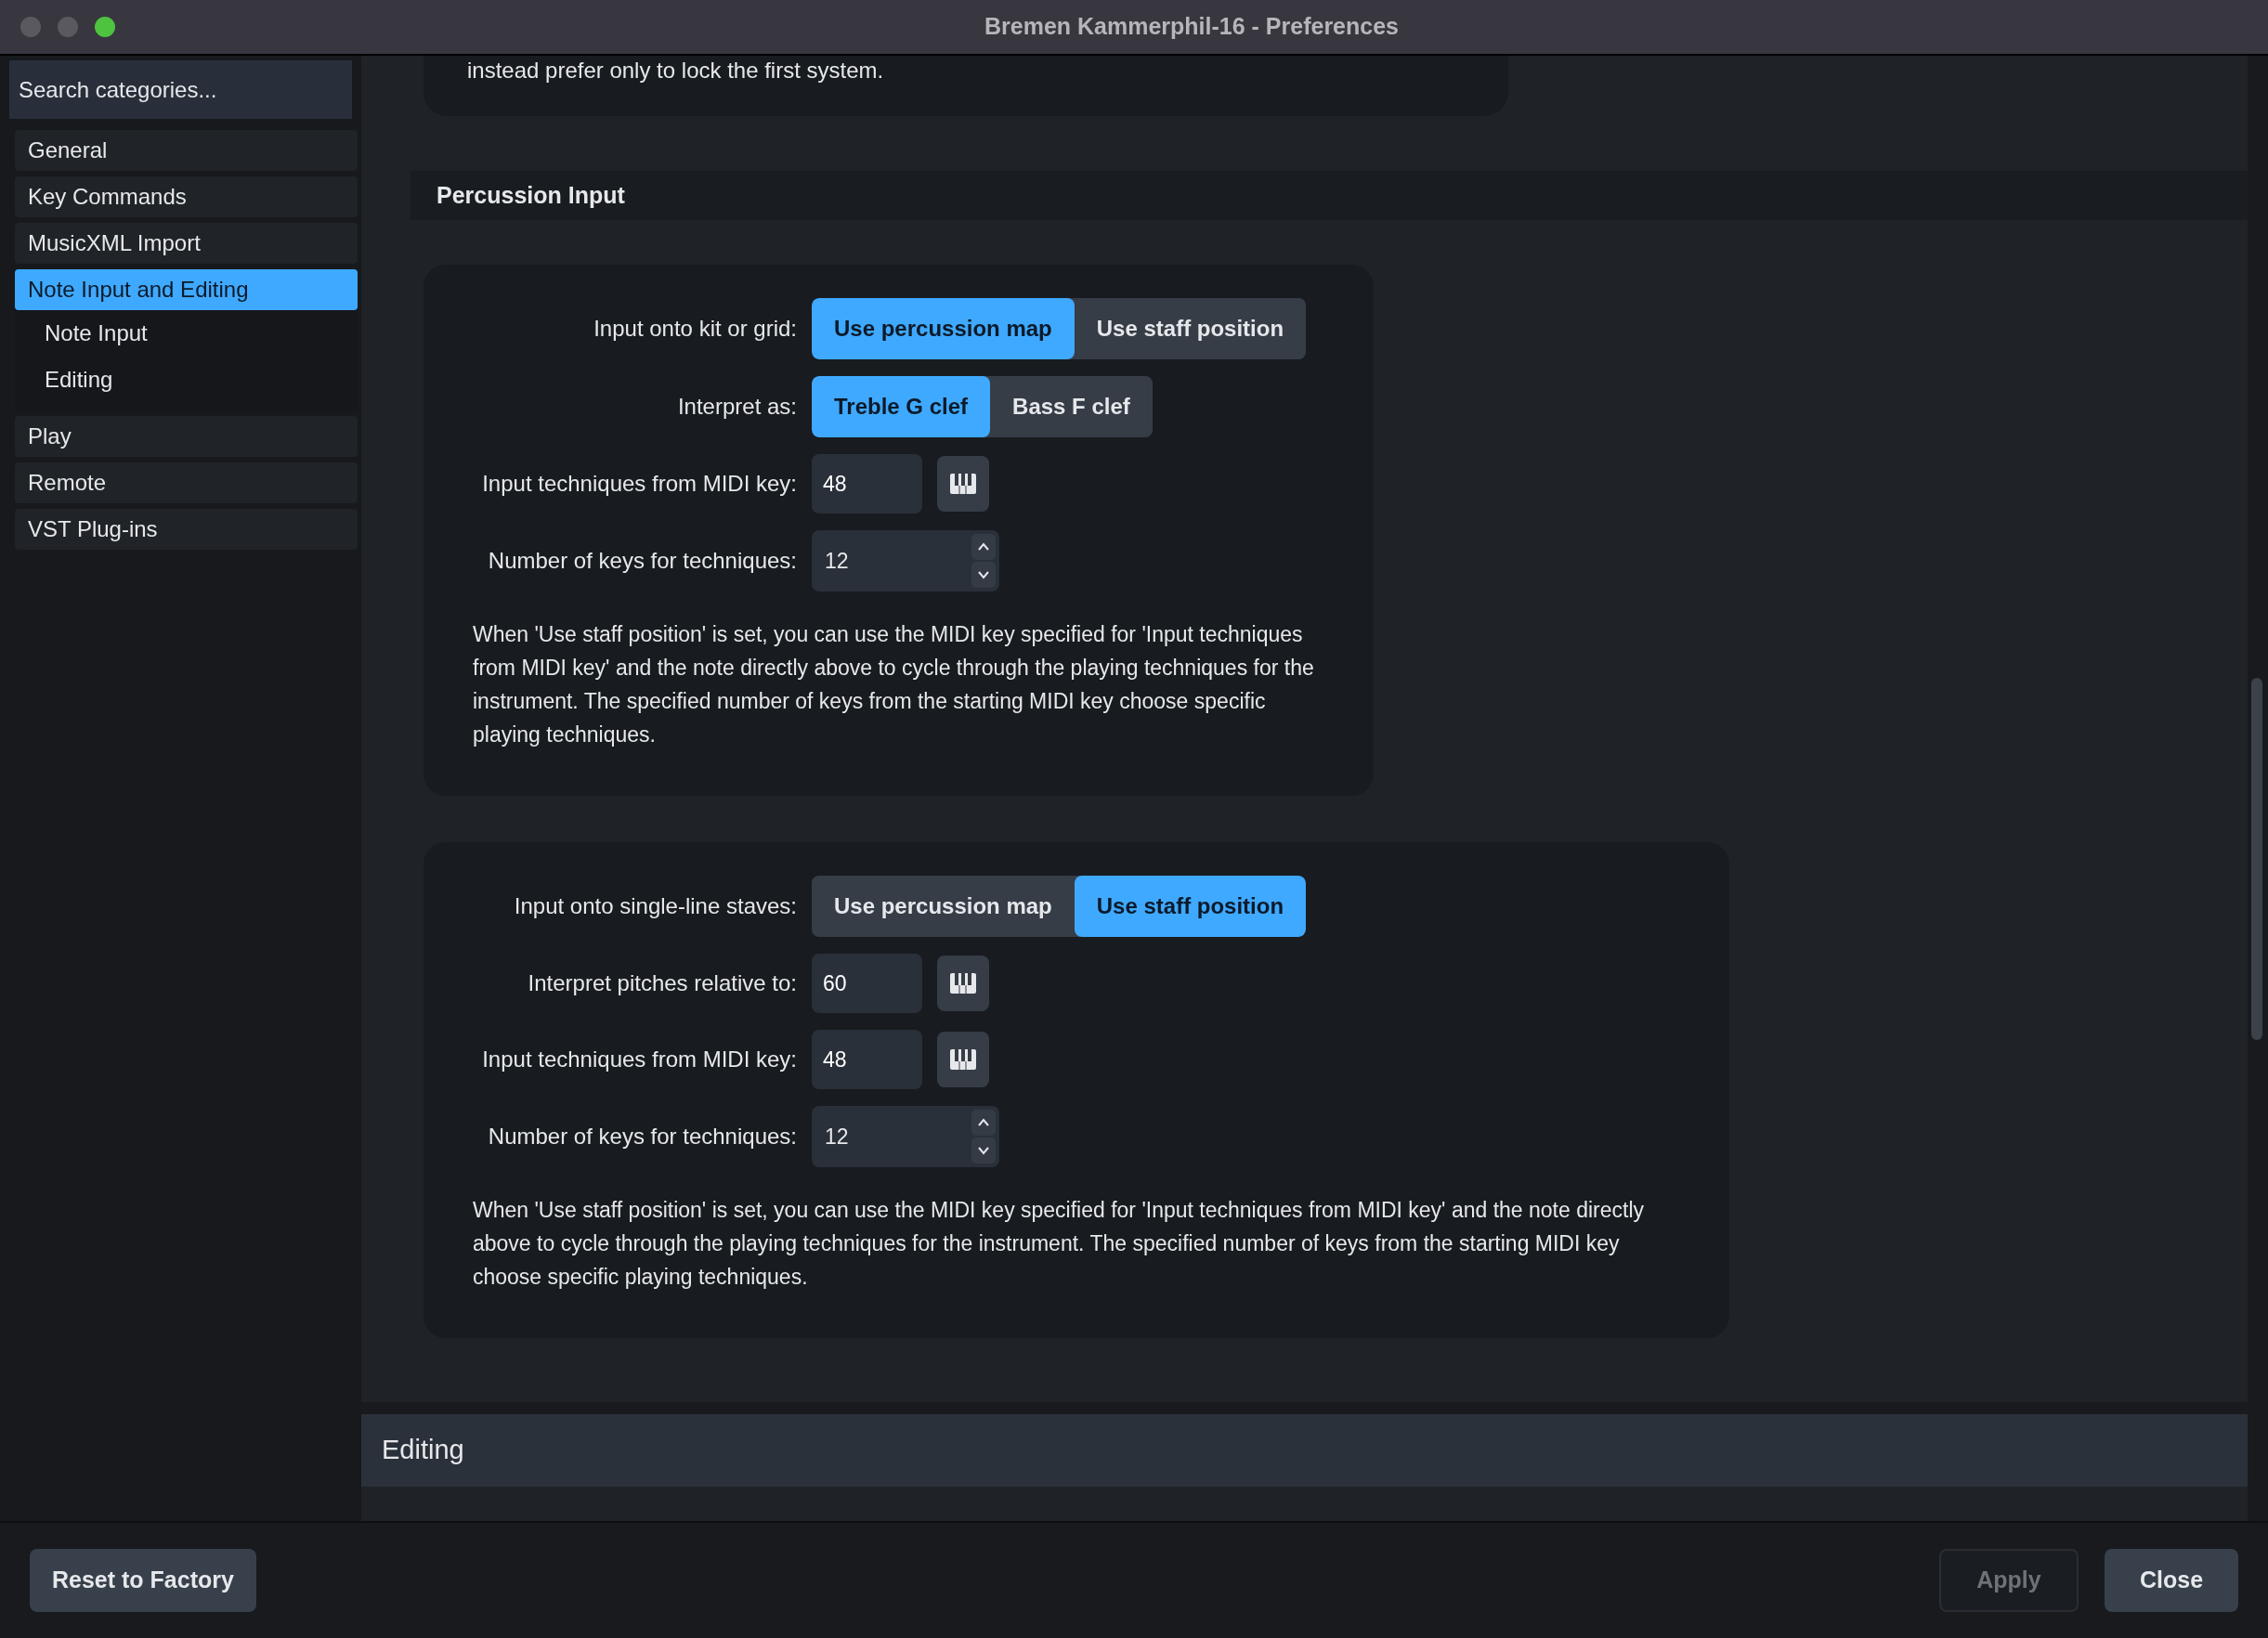 This screenshot has height=1638, width=2268. What do you see at coordinates (1191, 27) in the screenshot?
I see `window-title: Bremen Kammerphil-16 - Preferences` at bounding box center [1191, 27].